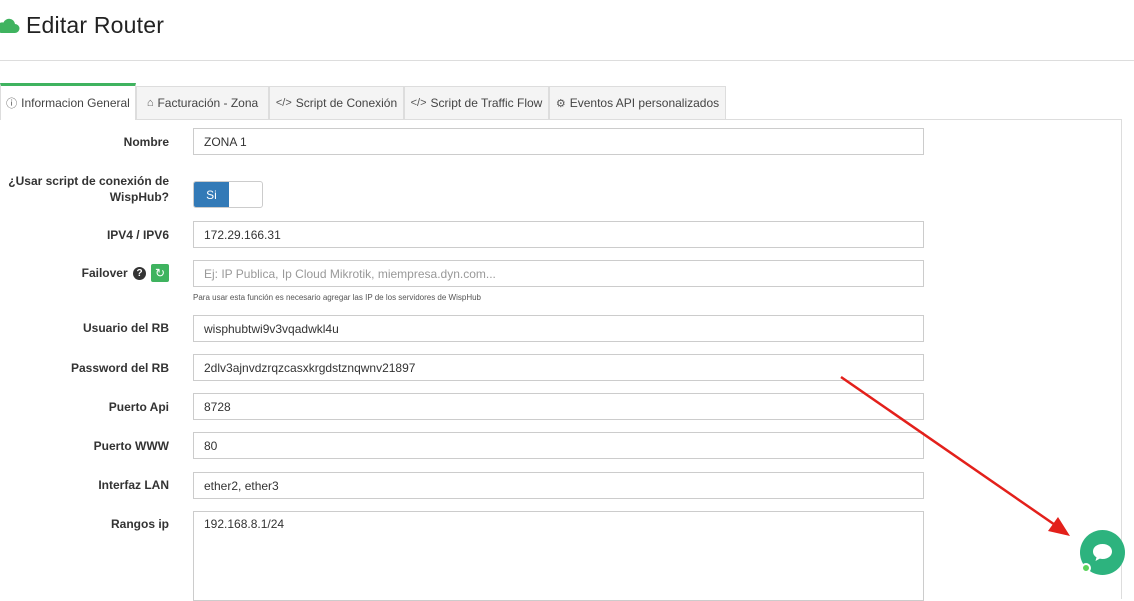 The image size is (1134, 601). Describe the element at coordinates (558, 485) in the screenshot. I see `interfaz-lan-field` at that location.